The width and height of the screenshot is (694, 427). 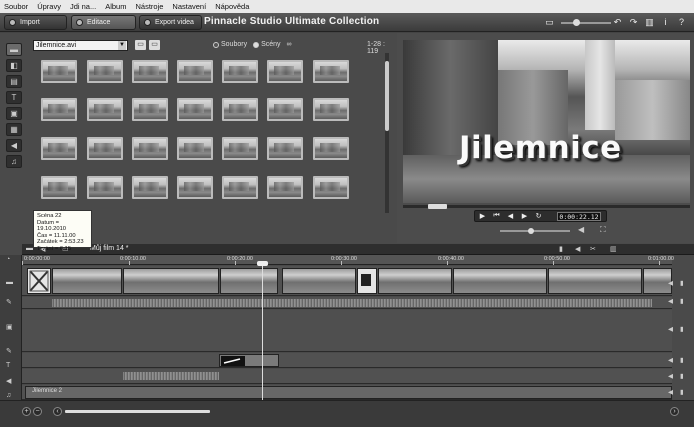 I want to click on tab-import: Import, so click(x=35, y=22).